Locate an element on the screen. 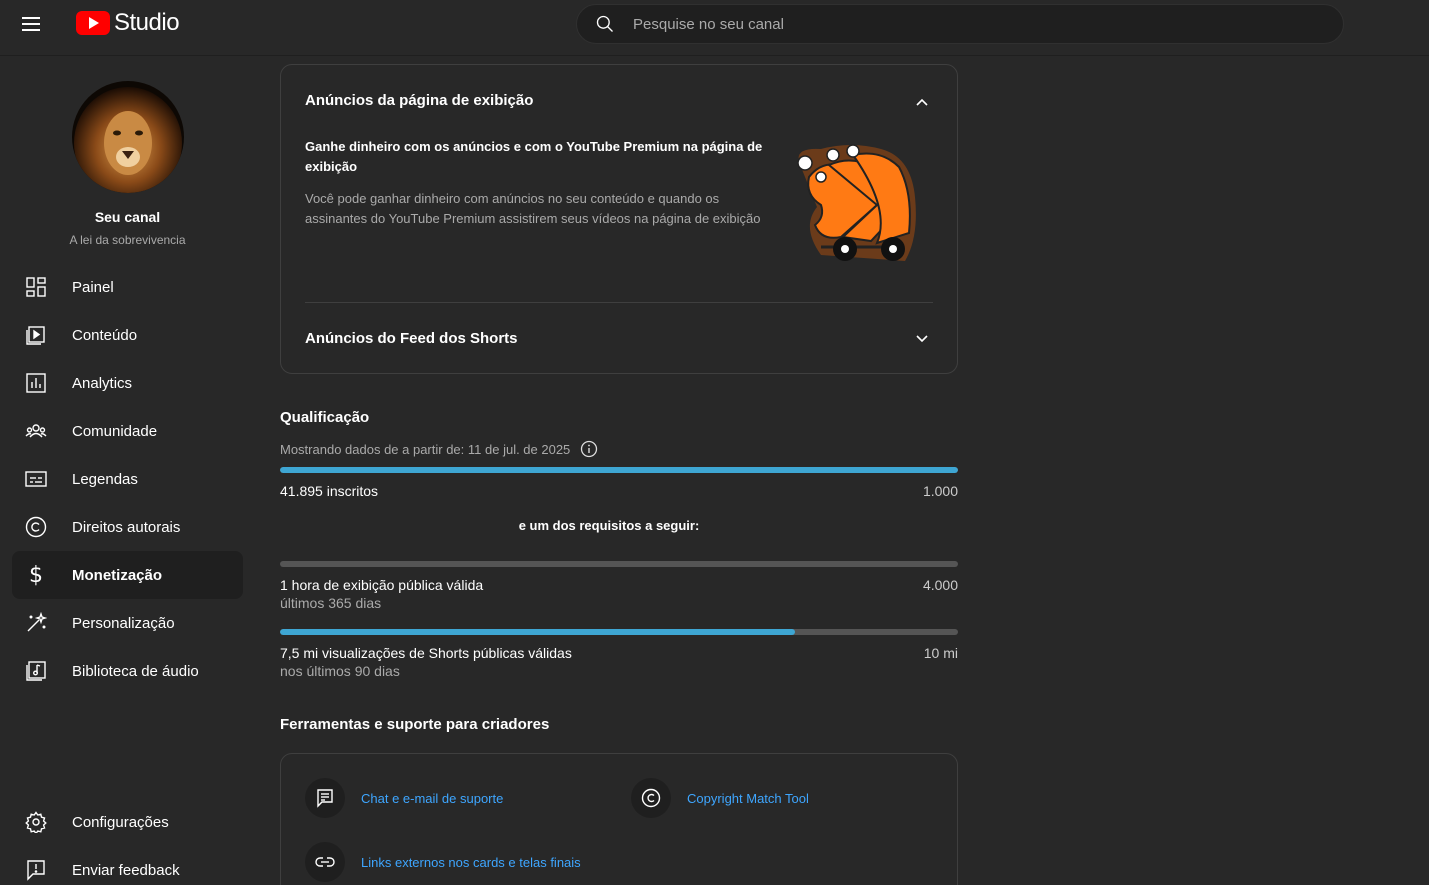 The height and width of the screenshot is (885, 1429). tools-title: Ferramentas e suporte para criadores is located at coordinates (415, 724).